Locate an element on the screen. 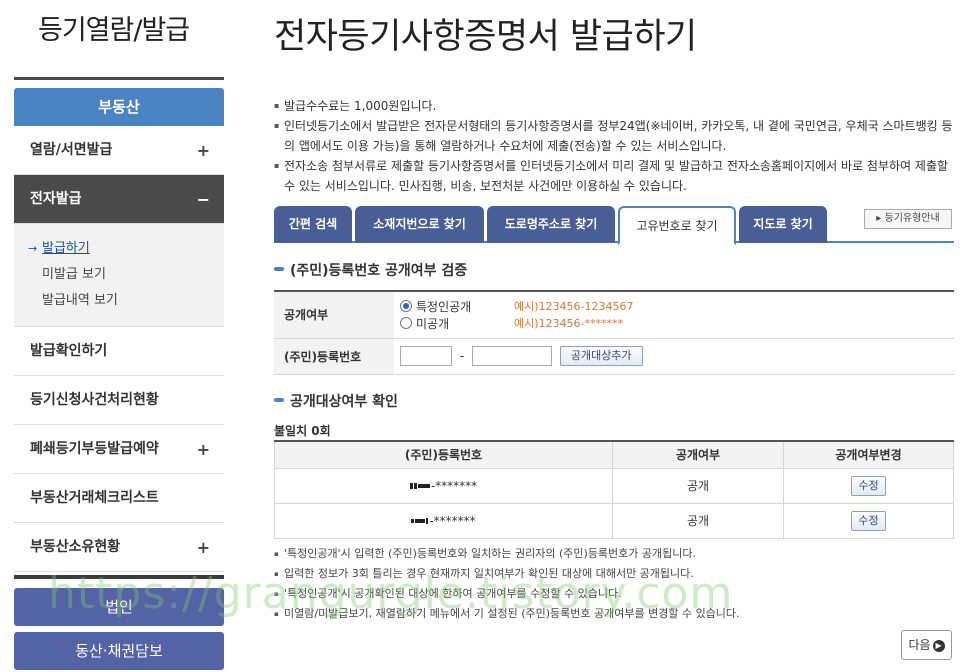 The image size is (964, 672). sidebar-item-closed-registry-reservation: 폐쇄등기부등발급예약 + is located at coordinates (119, 449).